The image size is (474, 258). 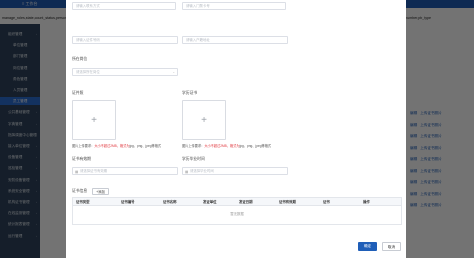 I want to click on cert-info-label: 证书信息, so click(x=80, y=191).